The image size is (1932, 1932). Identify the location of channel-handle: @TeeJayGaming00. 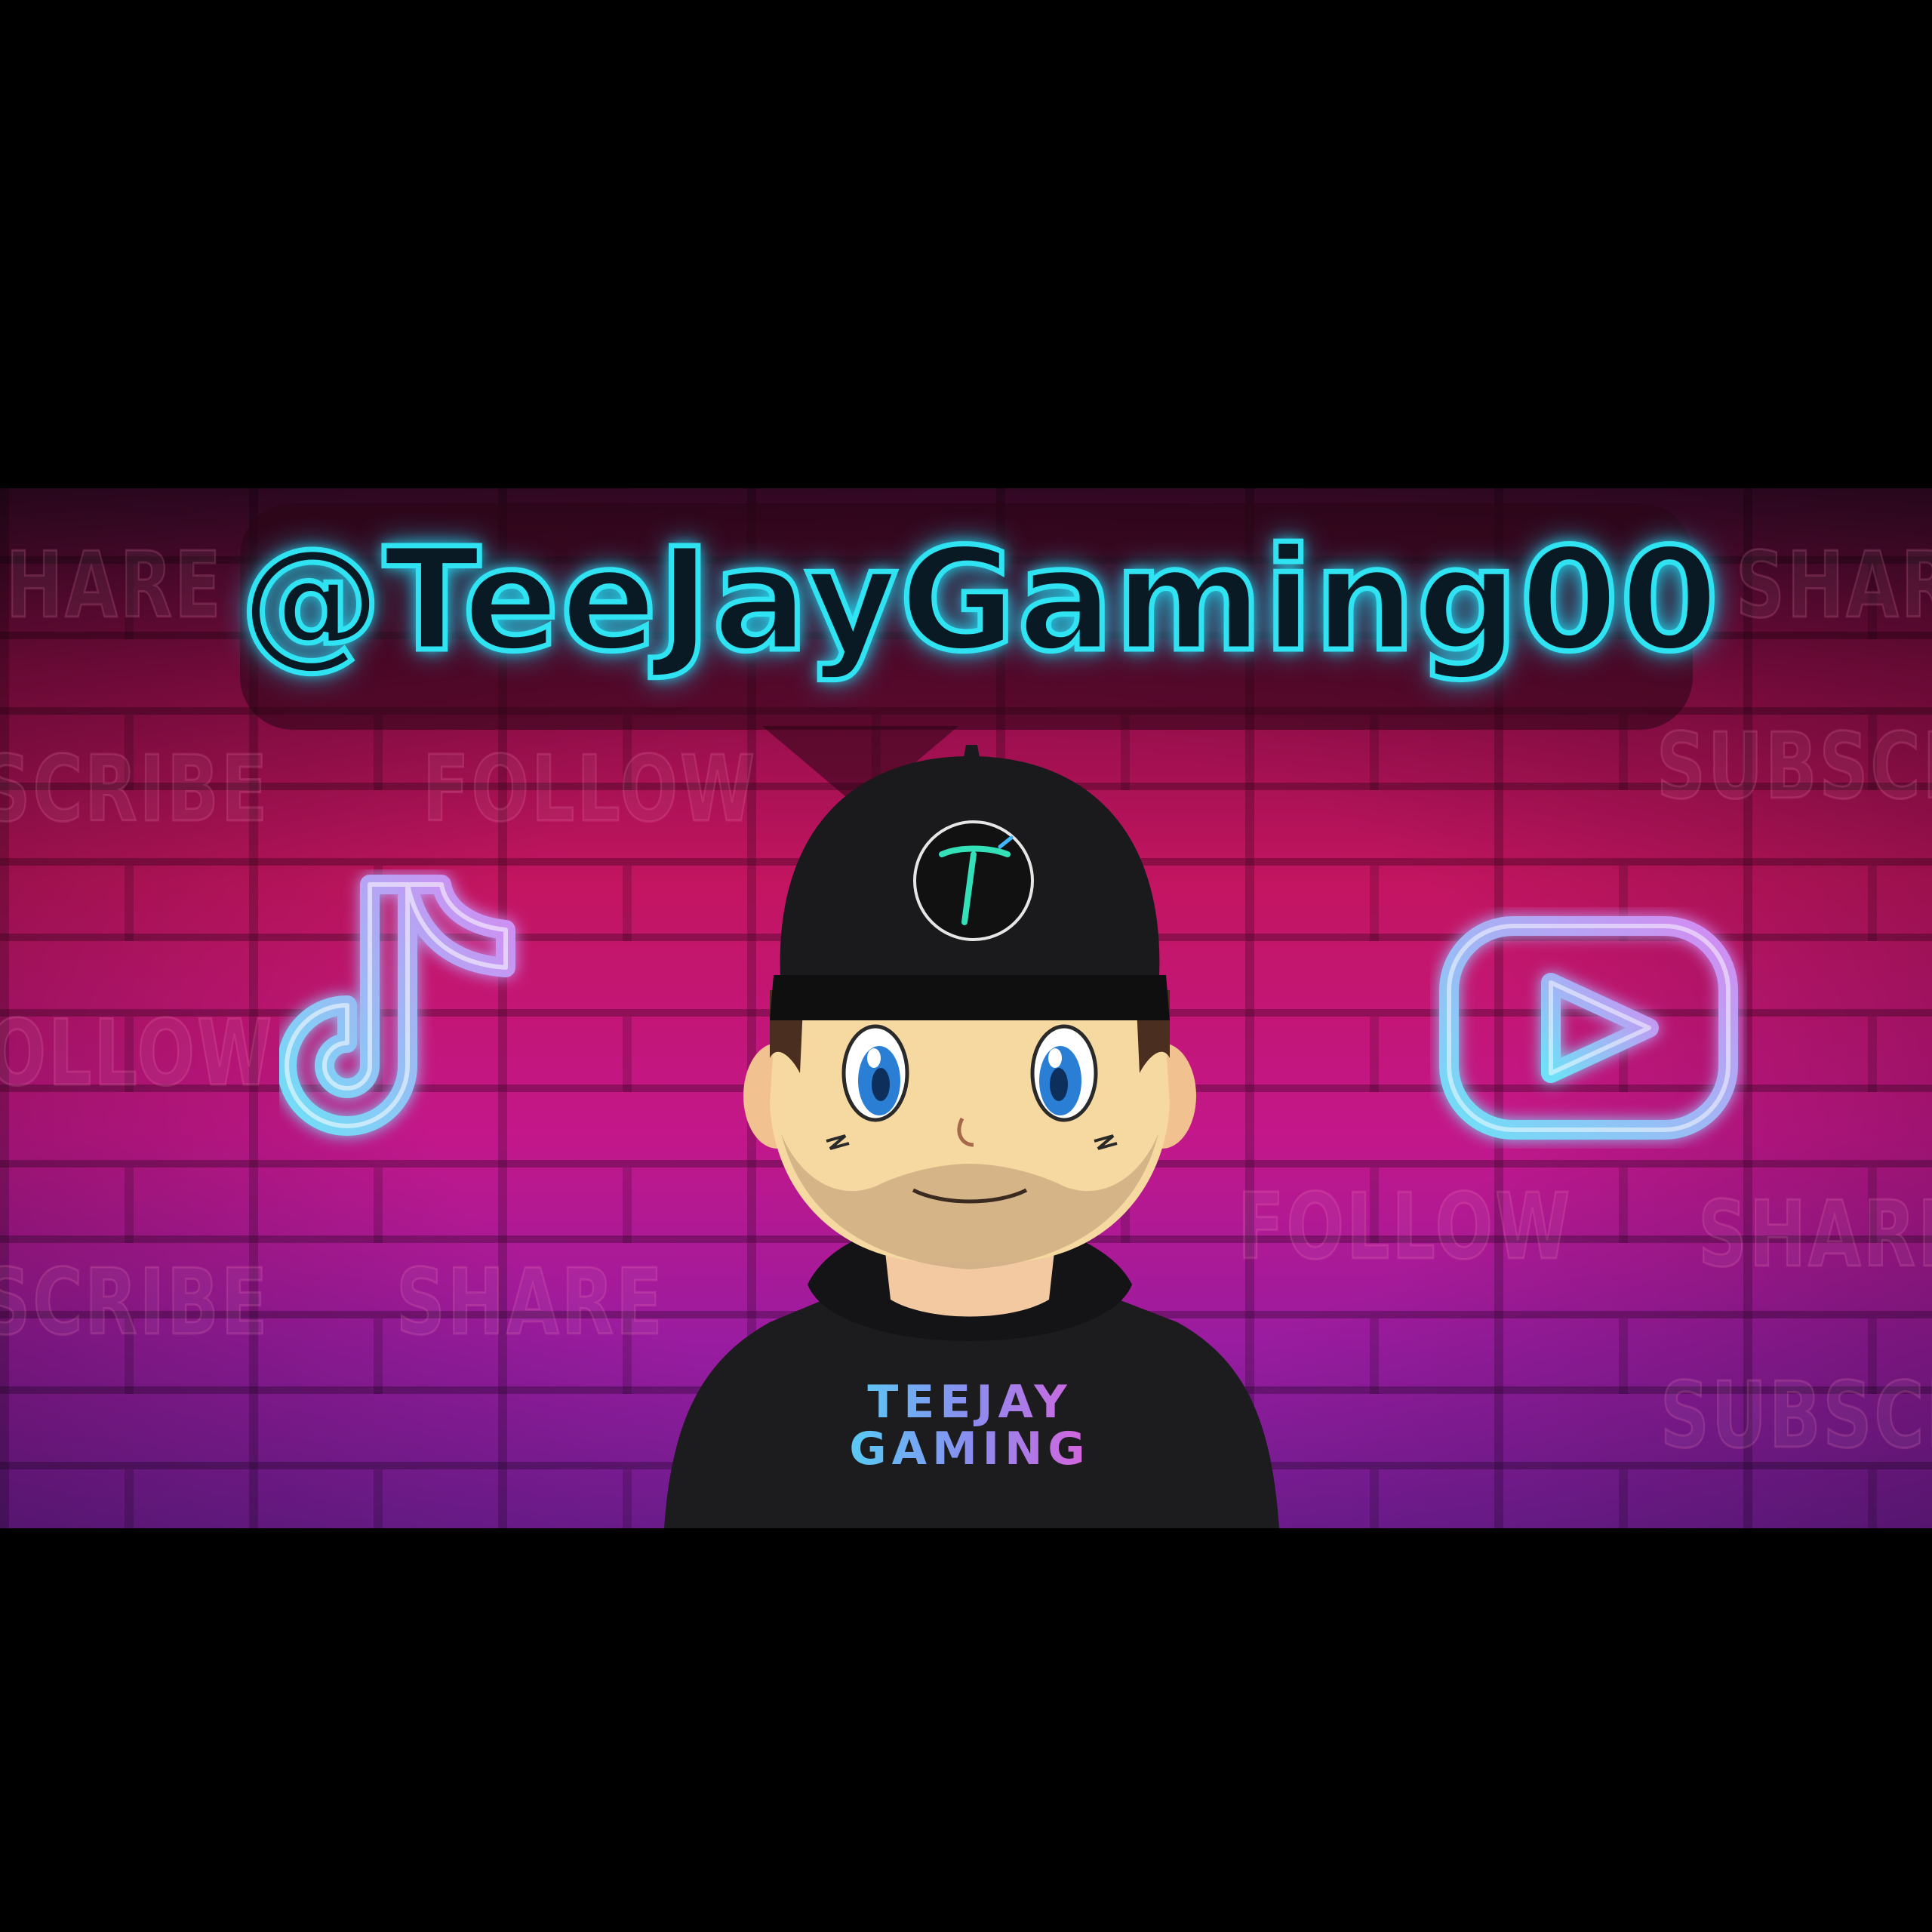
(979, 600).